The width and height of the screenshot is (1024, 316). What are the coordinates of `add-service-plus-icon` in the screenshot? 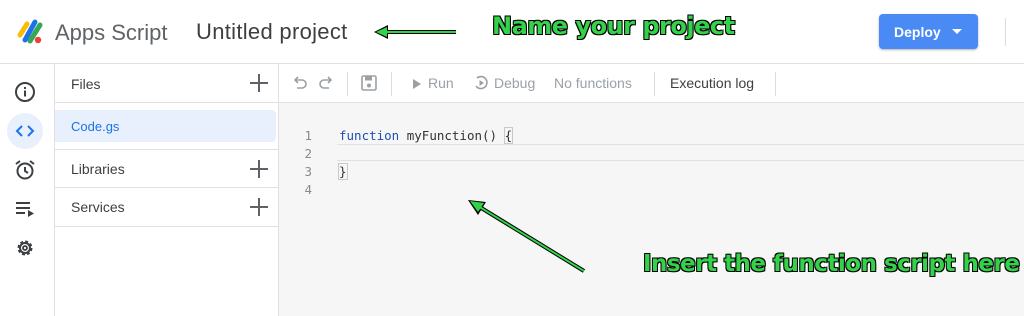 It's located at (259, 207).